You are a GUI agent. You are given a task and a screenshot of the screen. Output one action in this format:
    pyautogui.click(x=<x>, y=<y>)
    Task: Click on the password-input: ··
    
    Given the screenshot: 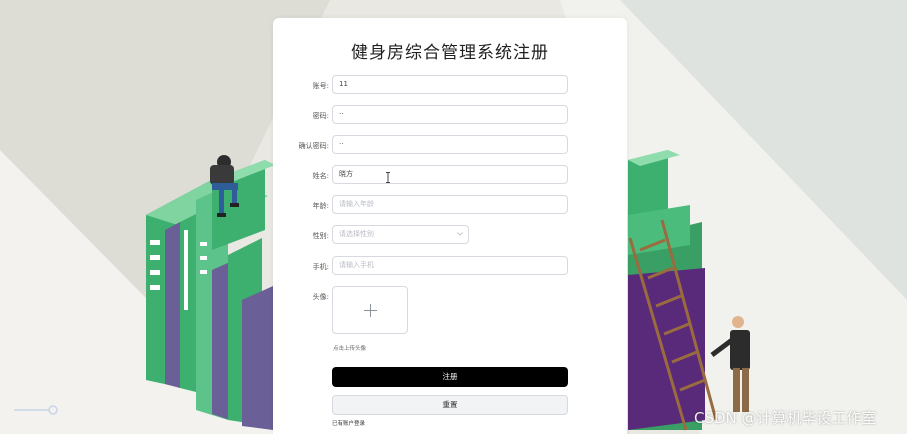 What is the action you would take?
    pyautogui.click(x=450, y=114)
    